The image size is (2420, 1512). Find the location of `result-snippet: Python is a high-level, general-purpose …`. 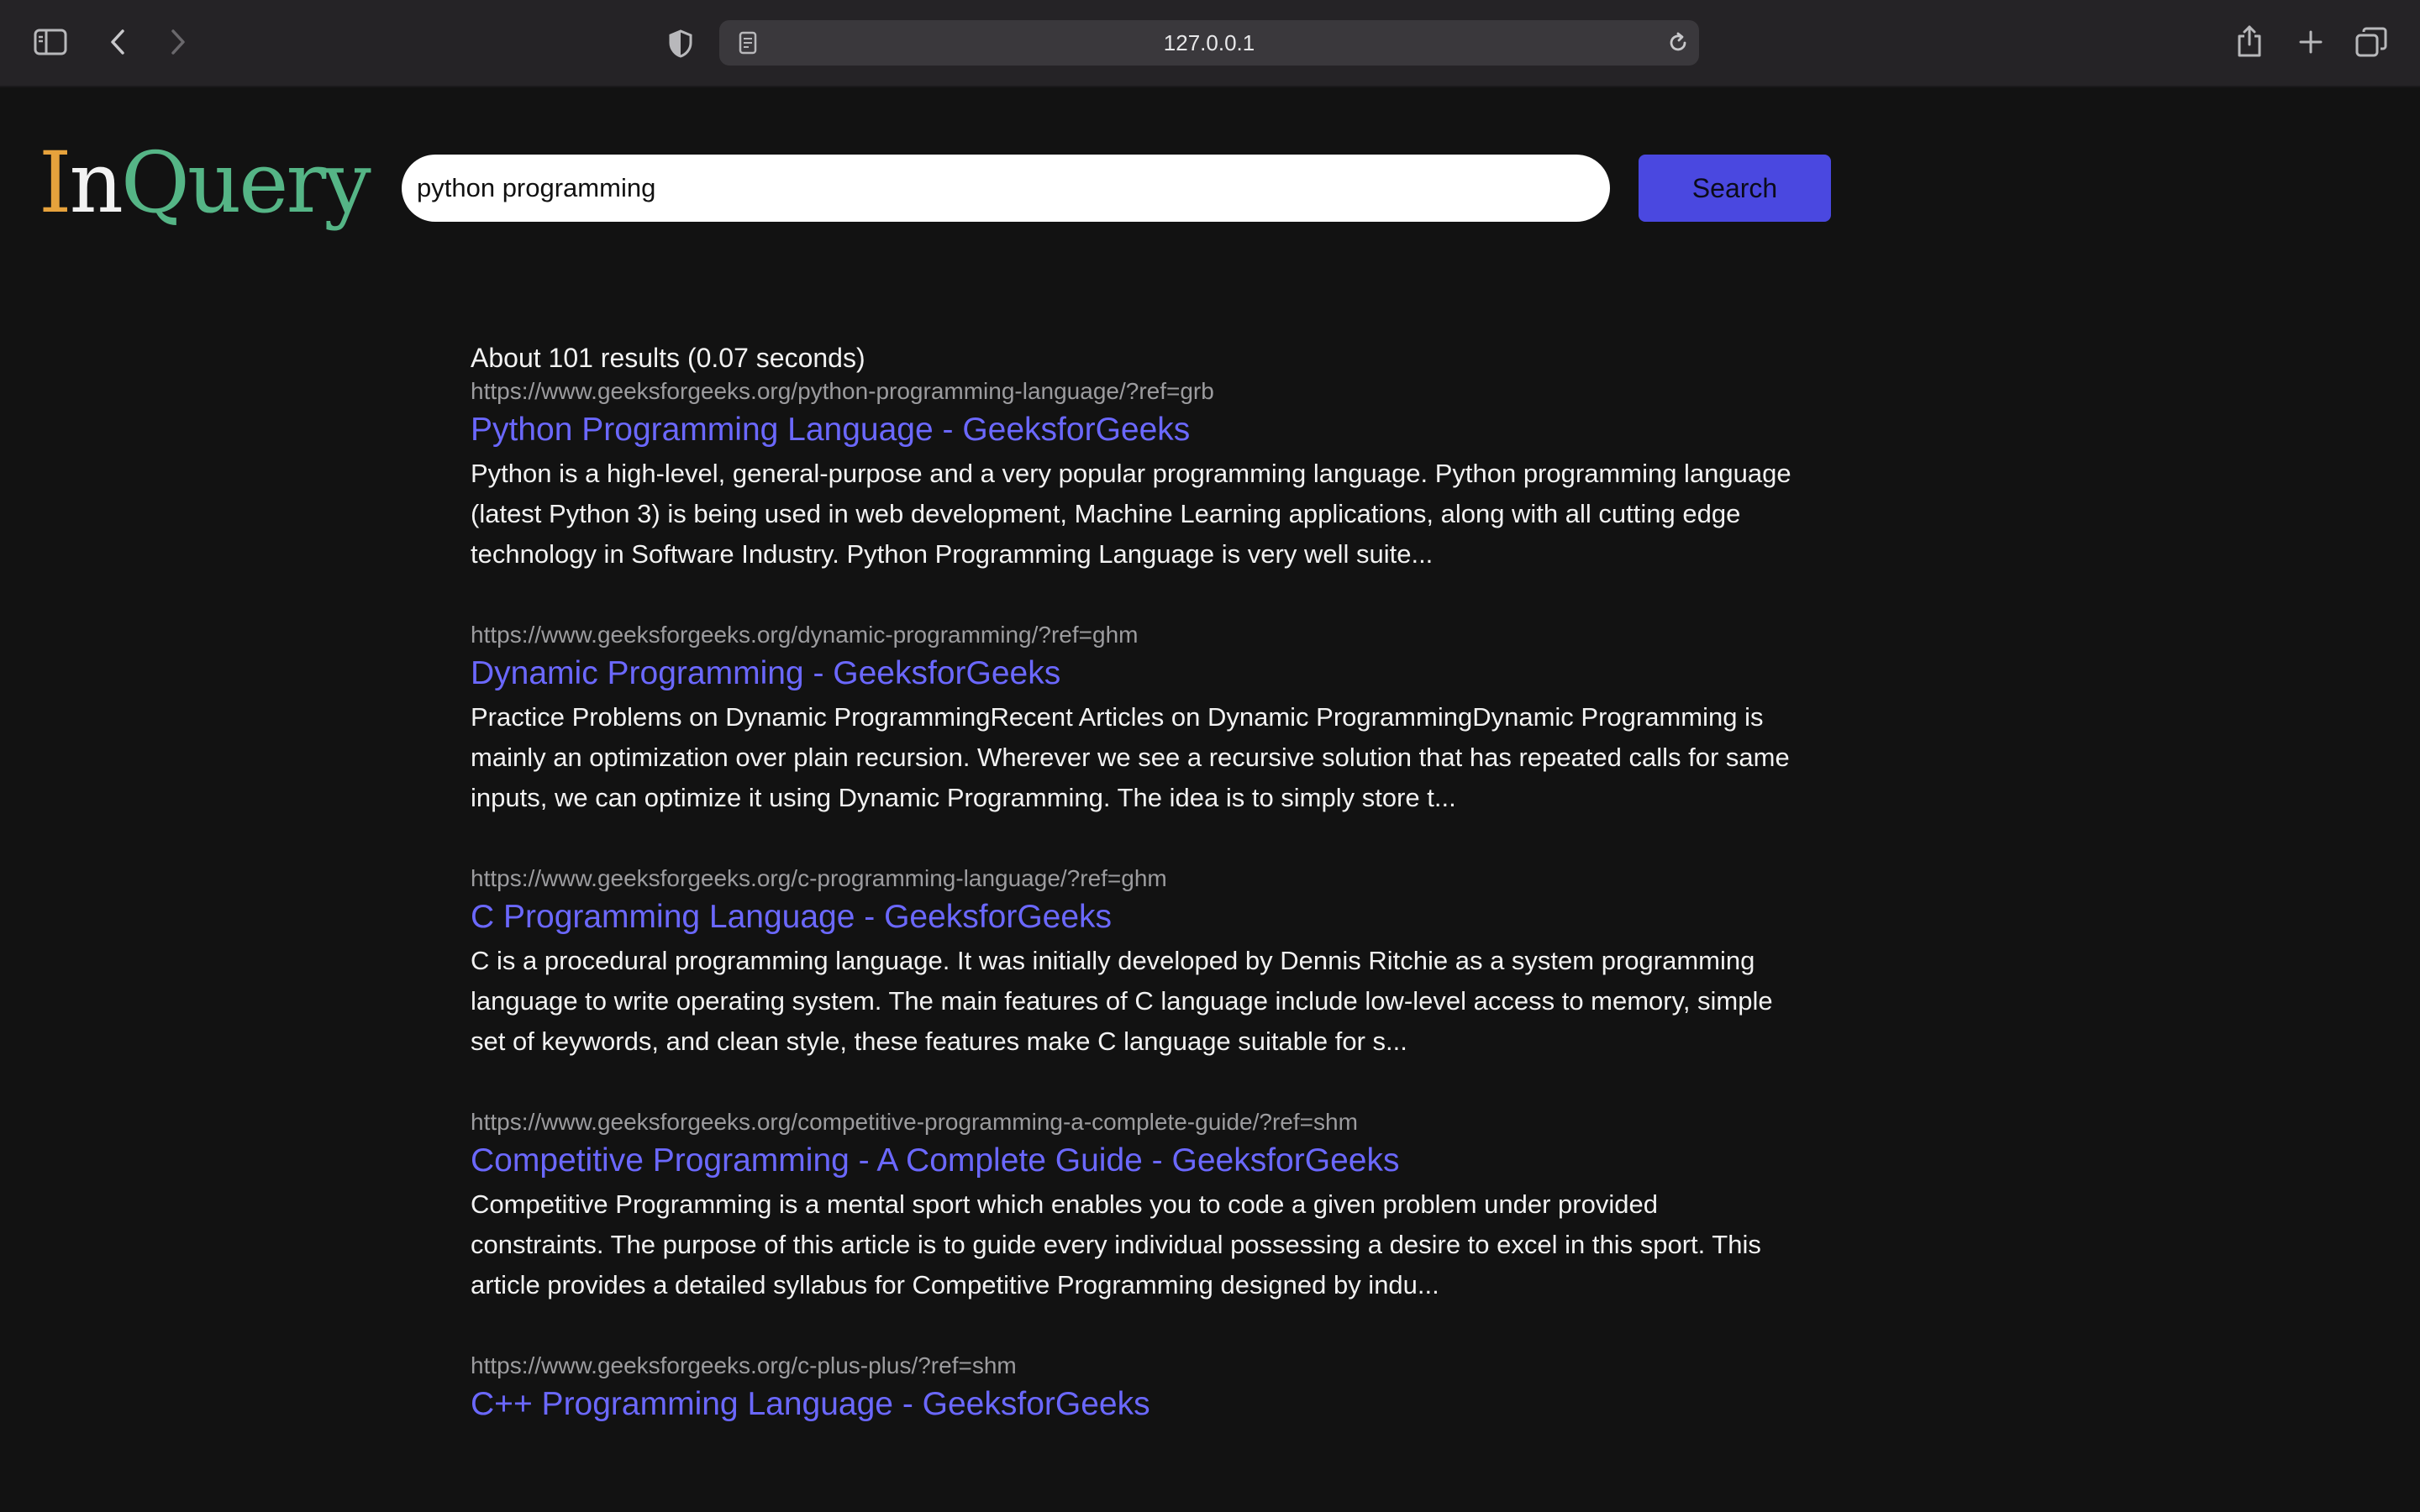

result-snippet: Python is a high-level, general-purpose … is located at coordinates (1131, 514).